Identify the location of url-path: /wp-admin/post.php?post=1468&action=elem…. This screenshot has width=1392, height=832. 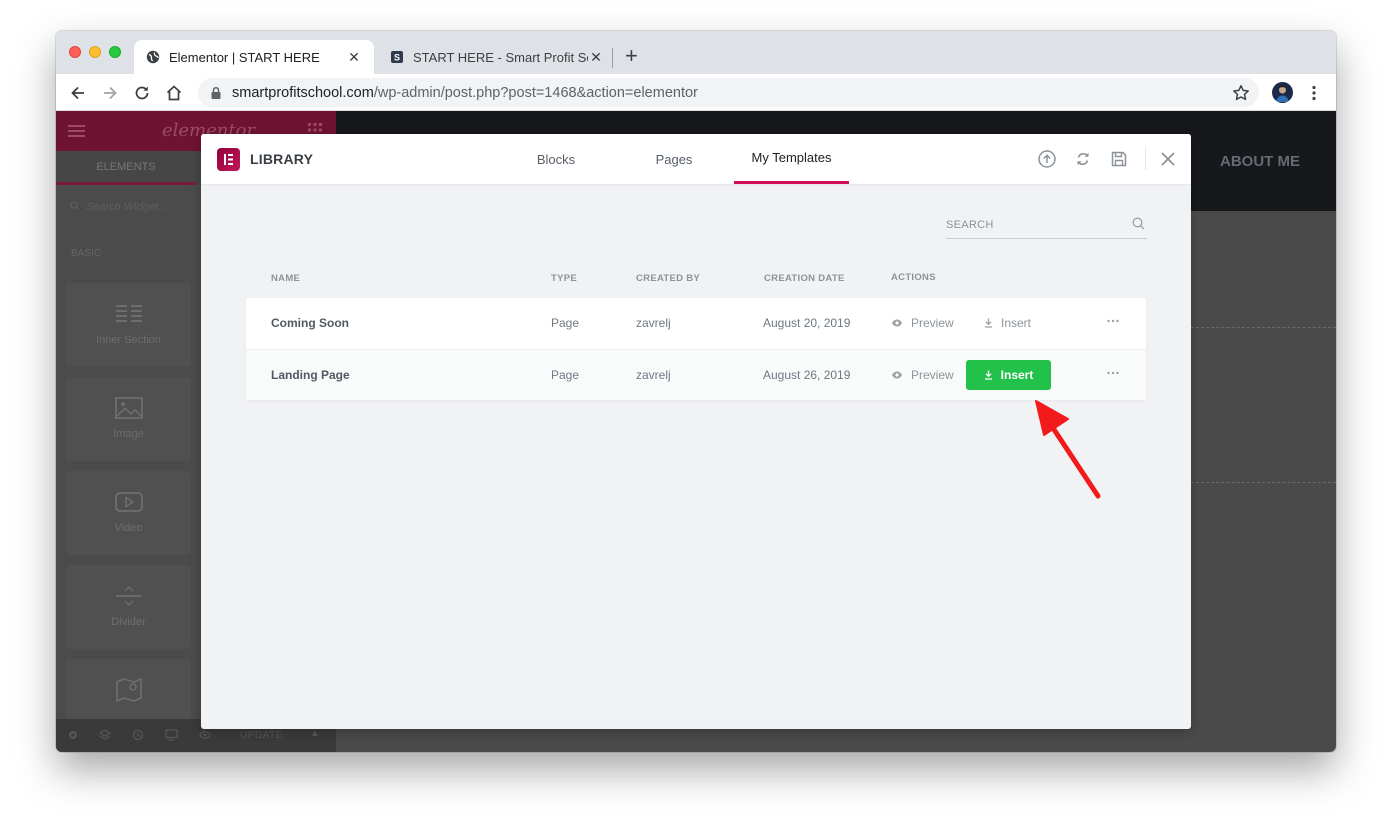
(535, 92).